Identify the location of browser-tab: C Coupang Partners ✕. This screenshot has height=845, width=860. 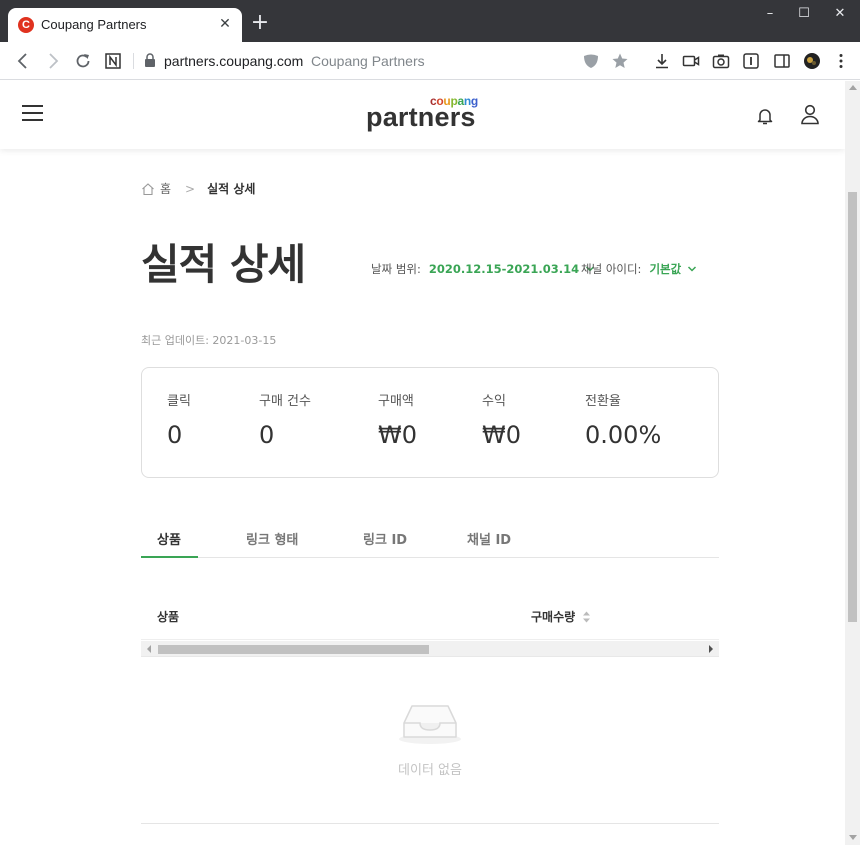
(125, 25).